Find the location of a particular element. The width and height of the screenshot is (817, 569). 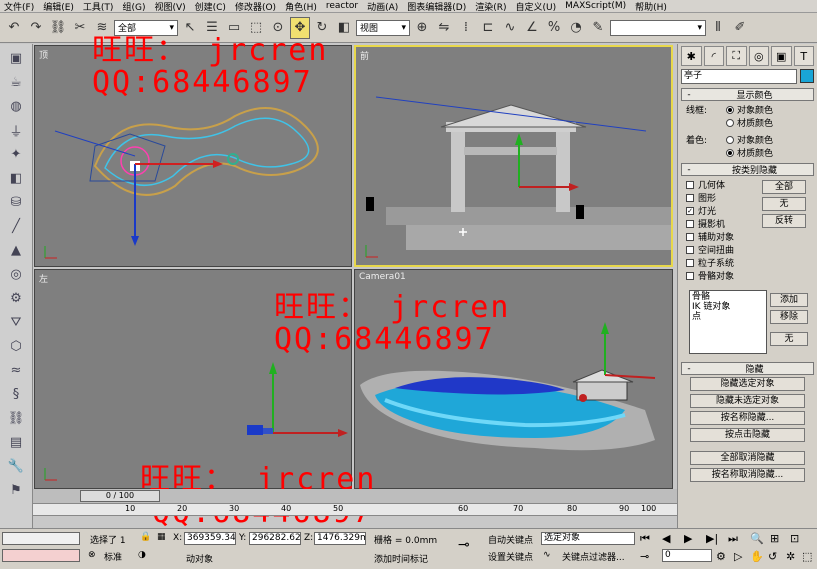

motion-tab-icon: ◎ is located at coordinates (758, 56).